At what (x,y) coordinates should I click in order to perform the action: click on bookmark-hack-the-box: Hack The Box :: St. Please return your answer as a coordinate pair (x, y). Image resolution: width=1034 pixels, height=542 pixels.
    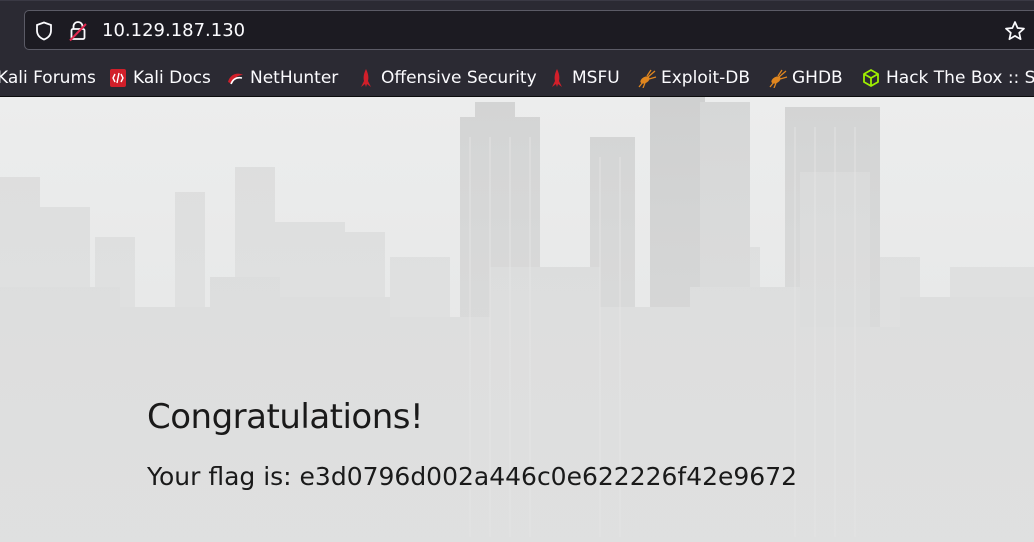
    Looking at the image, I should click on (948, 77).